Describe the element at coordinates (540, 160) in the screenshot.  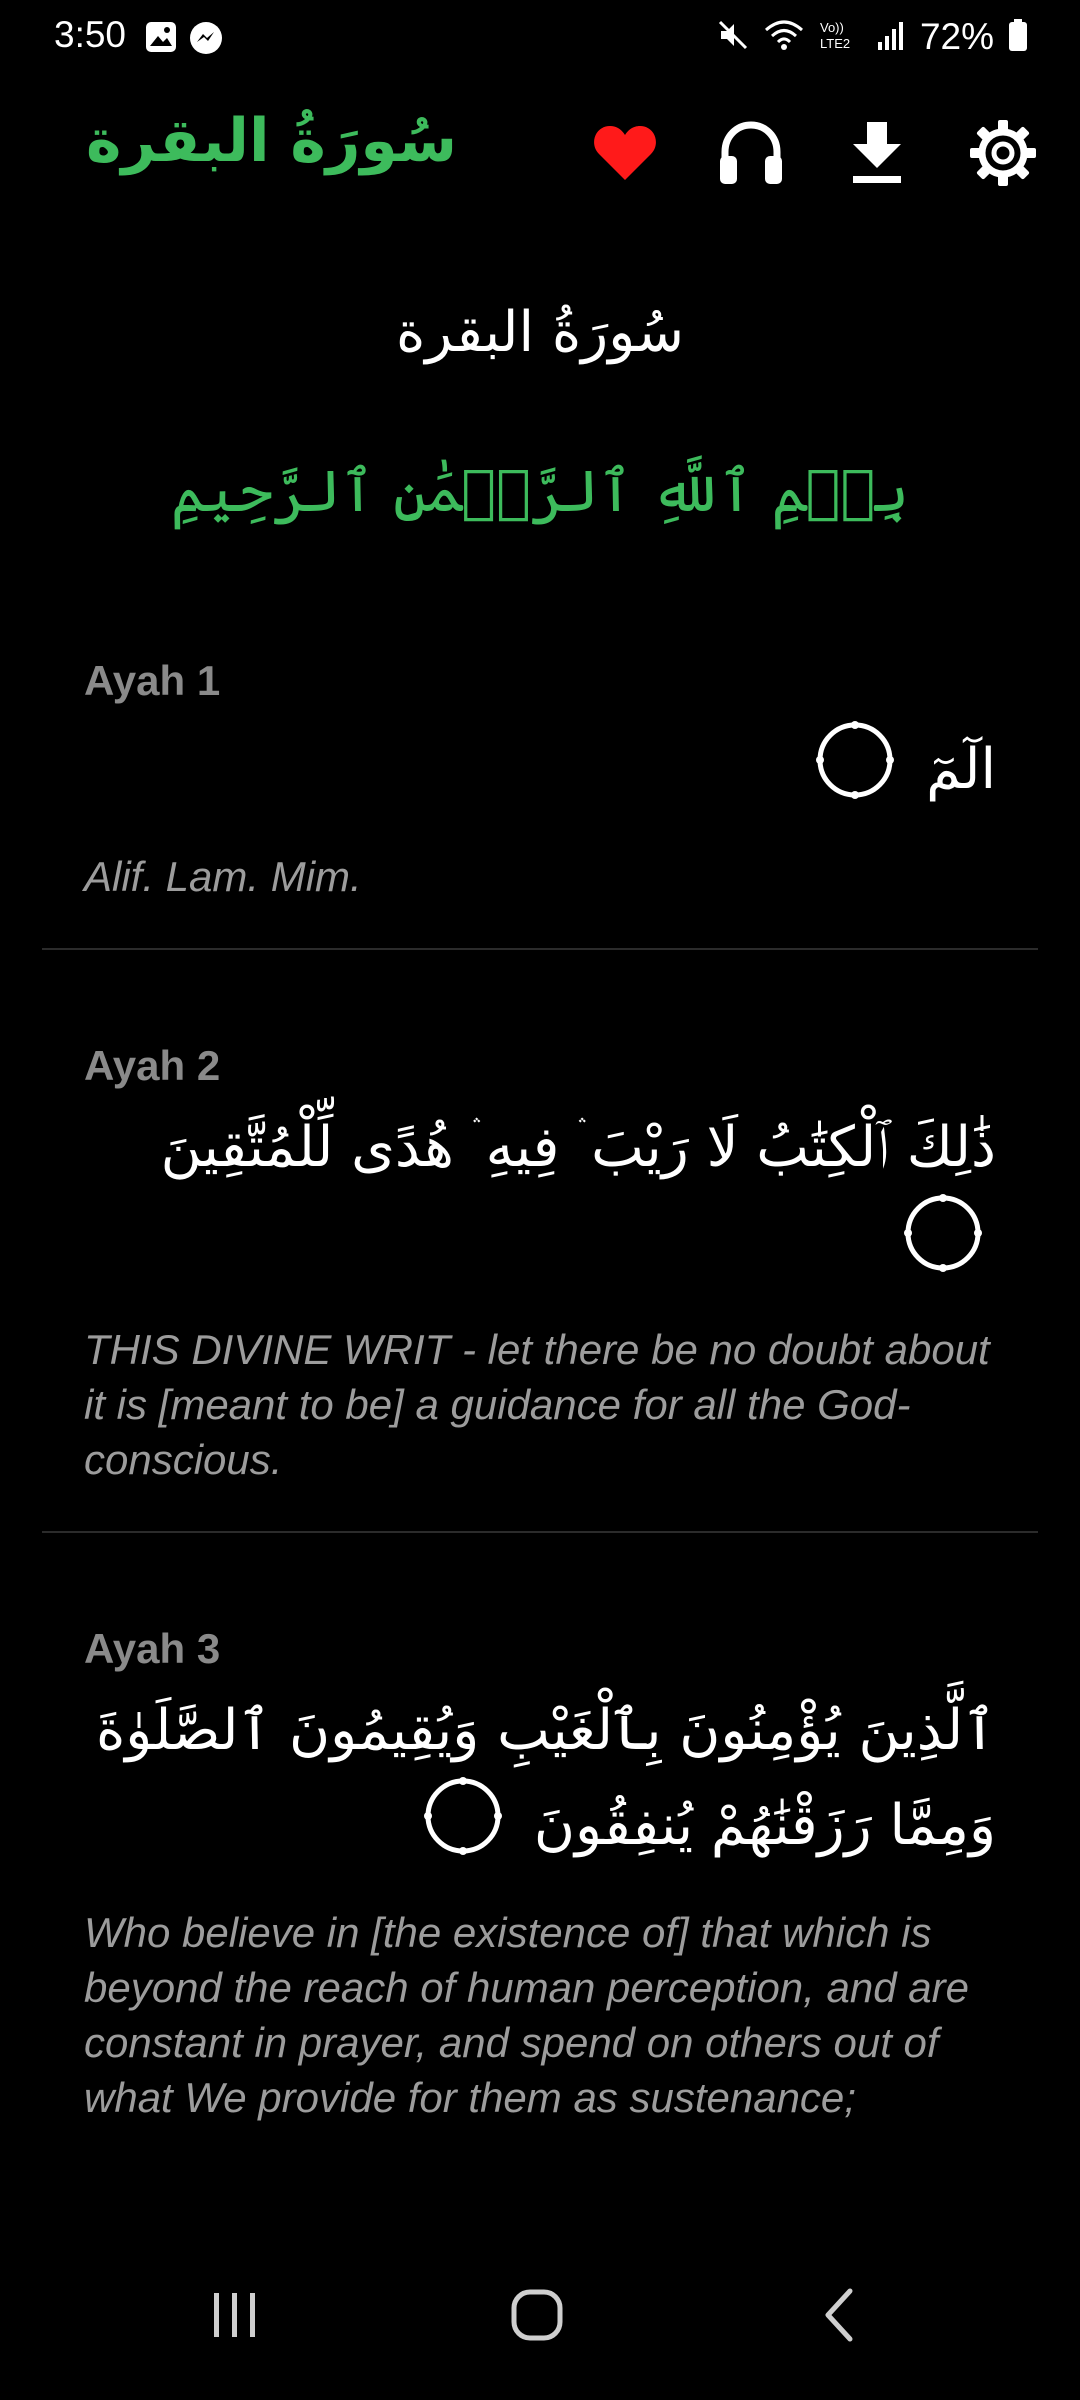
I see `app-bar: سُورَةُ البقرة` at that location.